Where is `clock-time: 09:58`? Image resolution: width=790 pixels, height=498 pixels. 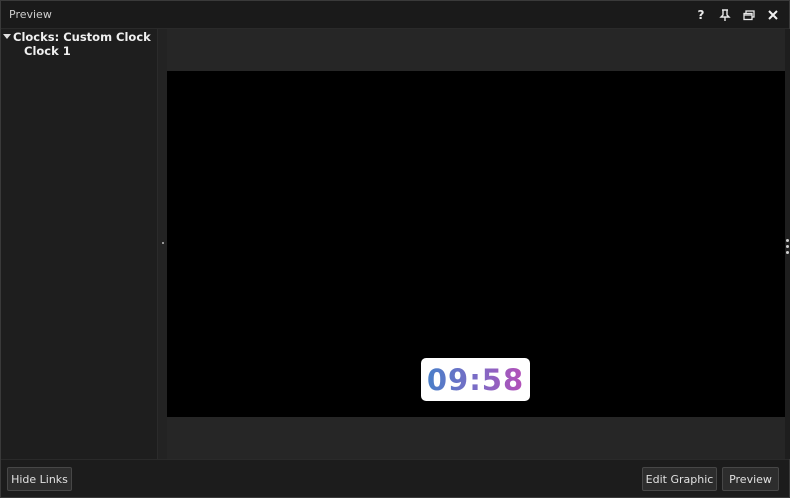 clock-time: 09:58 is located at coordinates (475, 379).